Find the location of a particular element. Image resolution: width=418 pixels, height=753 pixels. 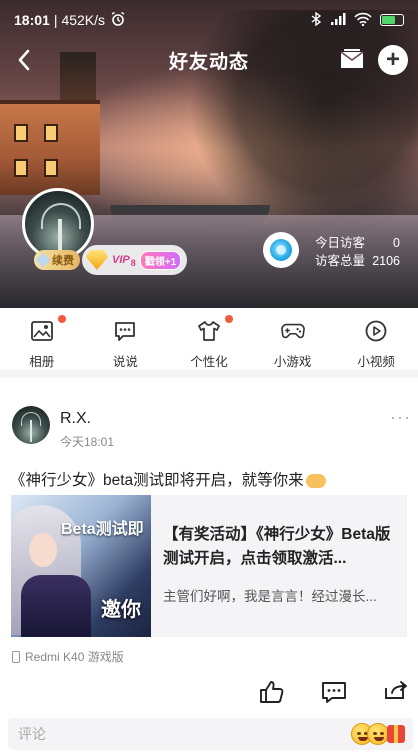

nav-item-personalize: 个性化 is located at coordinates (209, 339).